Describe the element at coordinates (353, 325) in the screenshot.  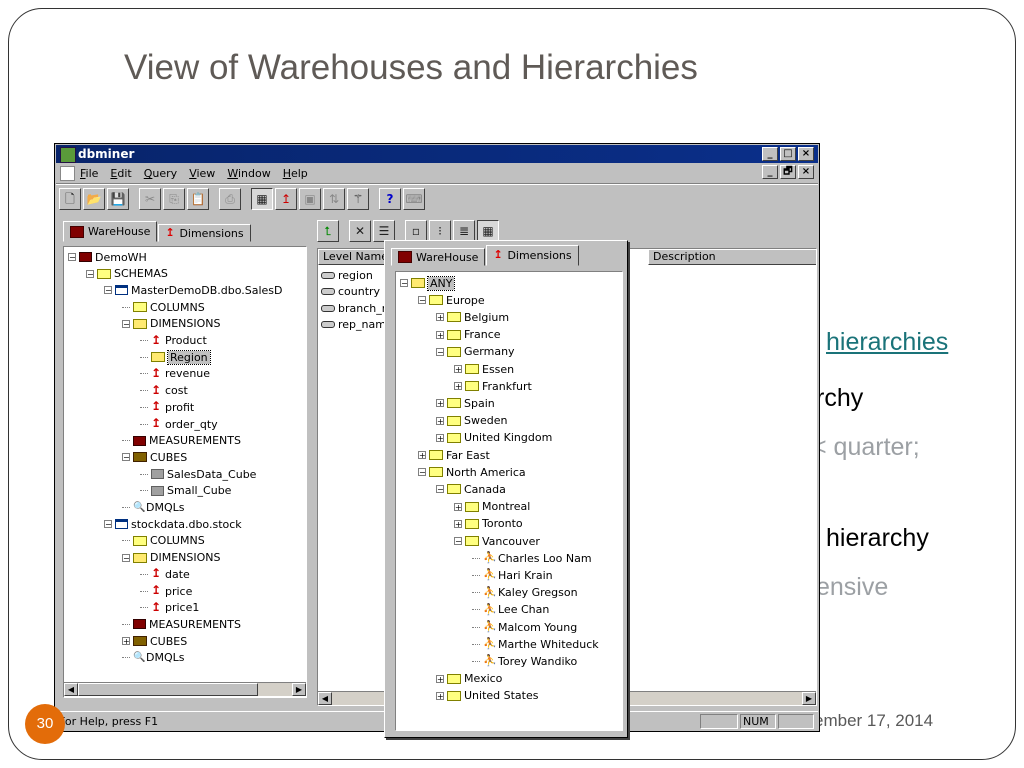
I see `table-row: rep_nam` at that location.